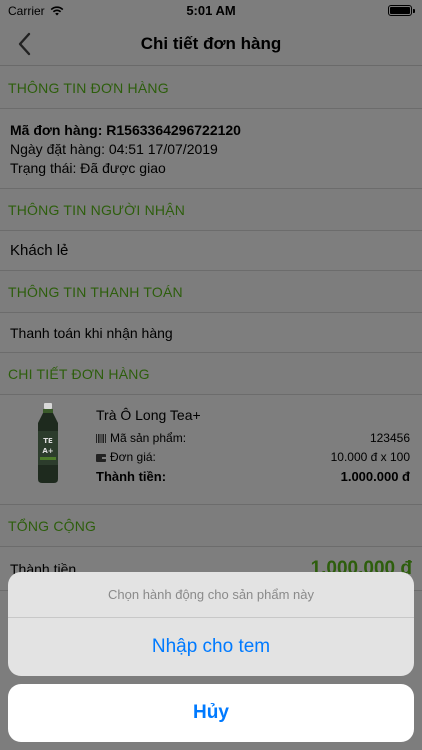 The width and height of the screenshot is (422, 750). I want to click on clock: 5:01 AM, so click(211, 10).